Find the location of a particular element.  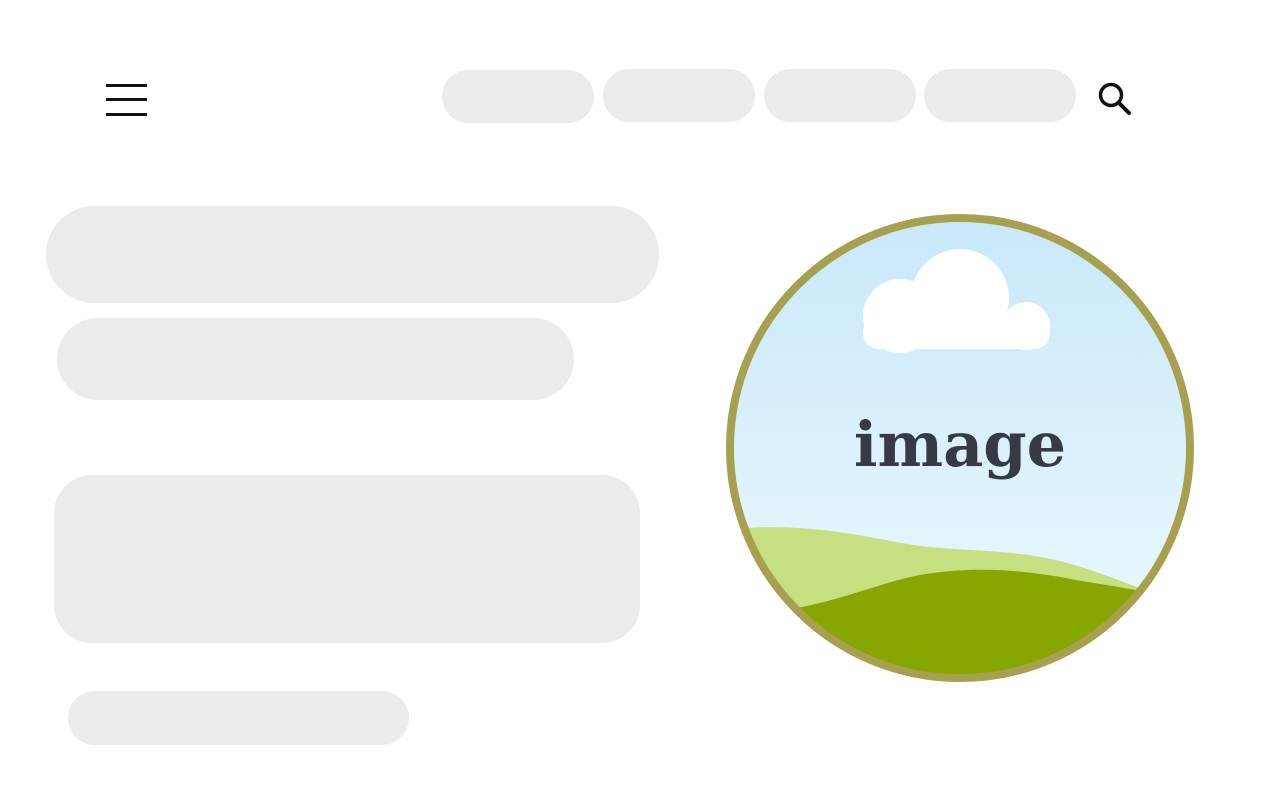

title-placeholder is located at coordinates (352, 254).